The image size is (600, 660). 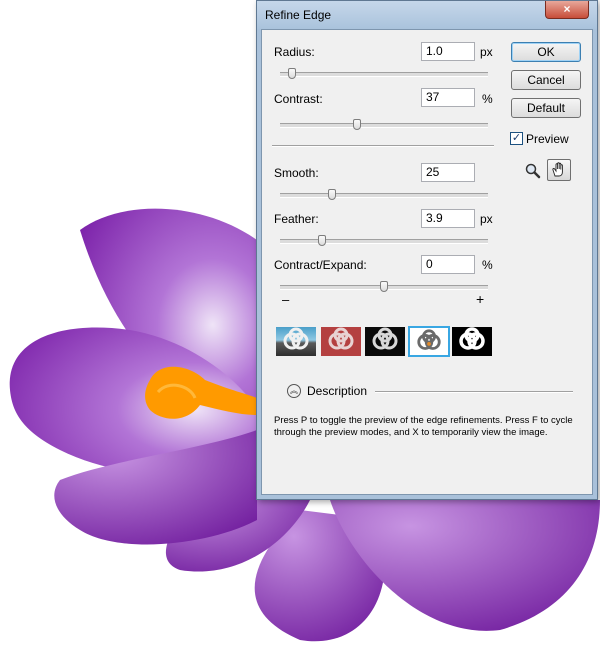 I want to click on description-toggle-icon: ︽, so click(x=294, y=391).